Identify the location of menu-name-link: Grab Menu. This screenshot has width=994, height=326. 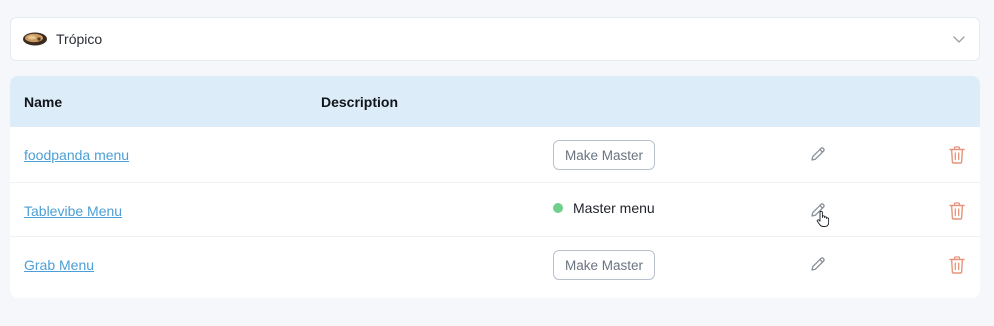
(59, 265).